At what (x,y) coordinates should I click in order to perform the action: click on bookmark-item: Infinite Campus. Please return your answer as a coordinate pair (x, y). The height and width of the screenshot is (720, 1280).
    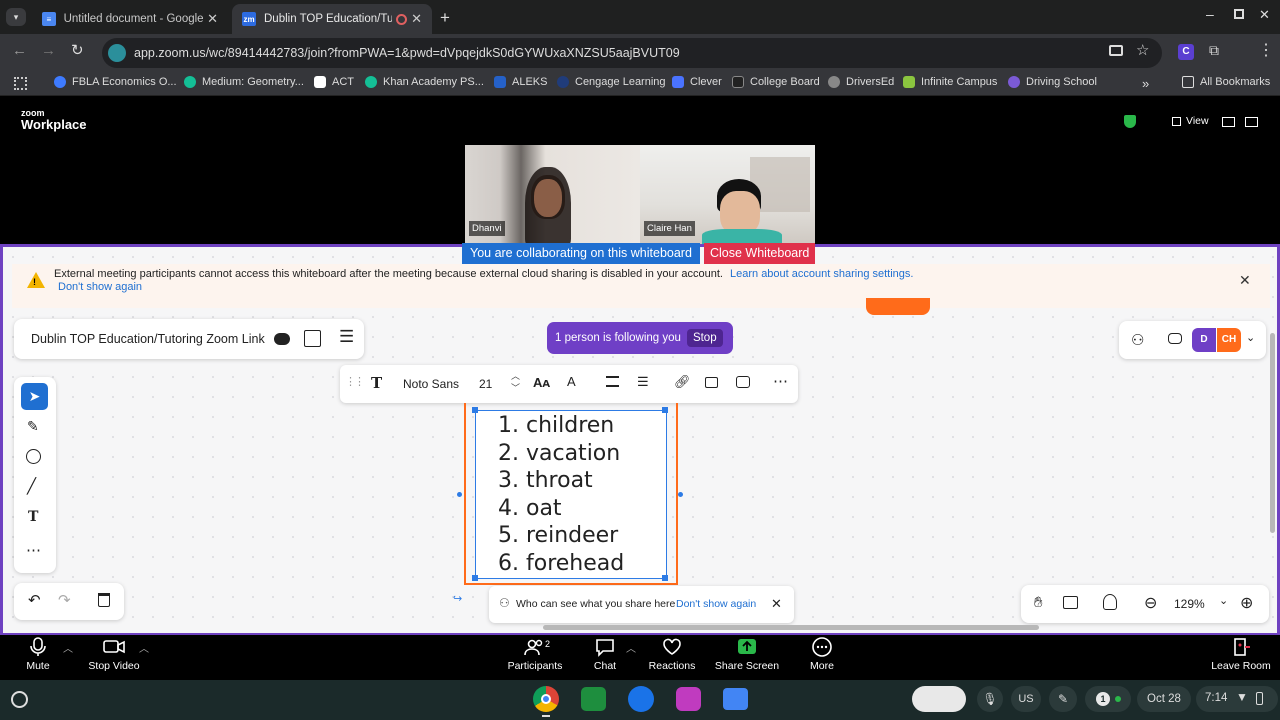
    Looking at the image, I should click on (950, 82).